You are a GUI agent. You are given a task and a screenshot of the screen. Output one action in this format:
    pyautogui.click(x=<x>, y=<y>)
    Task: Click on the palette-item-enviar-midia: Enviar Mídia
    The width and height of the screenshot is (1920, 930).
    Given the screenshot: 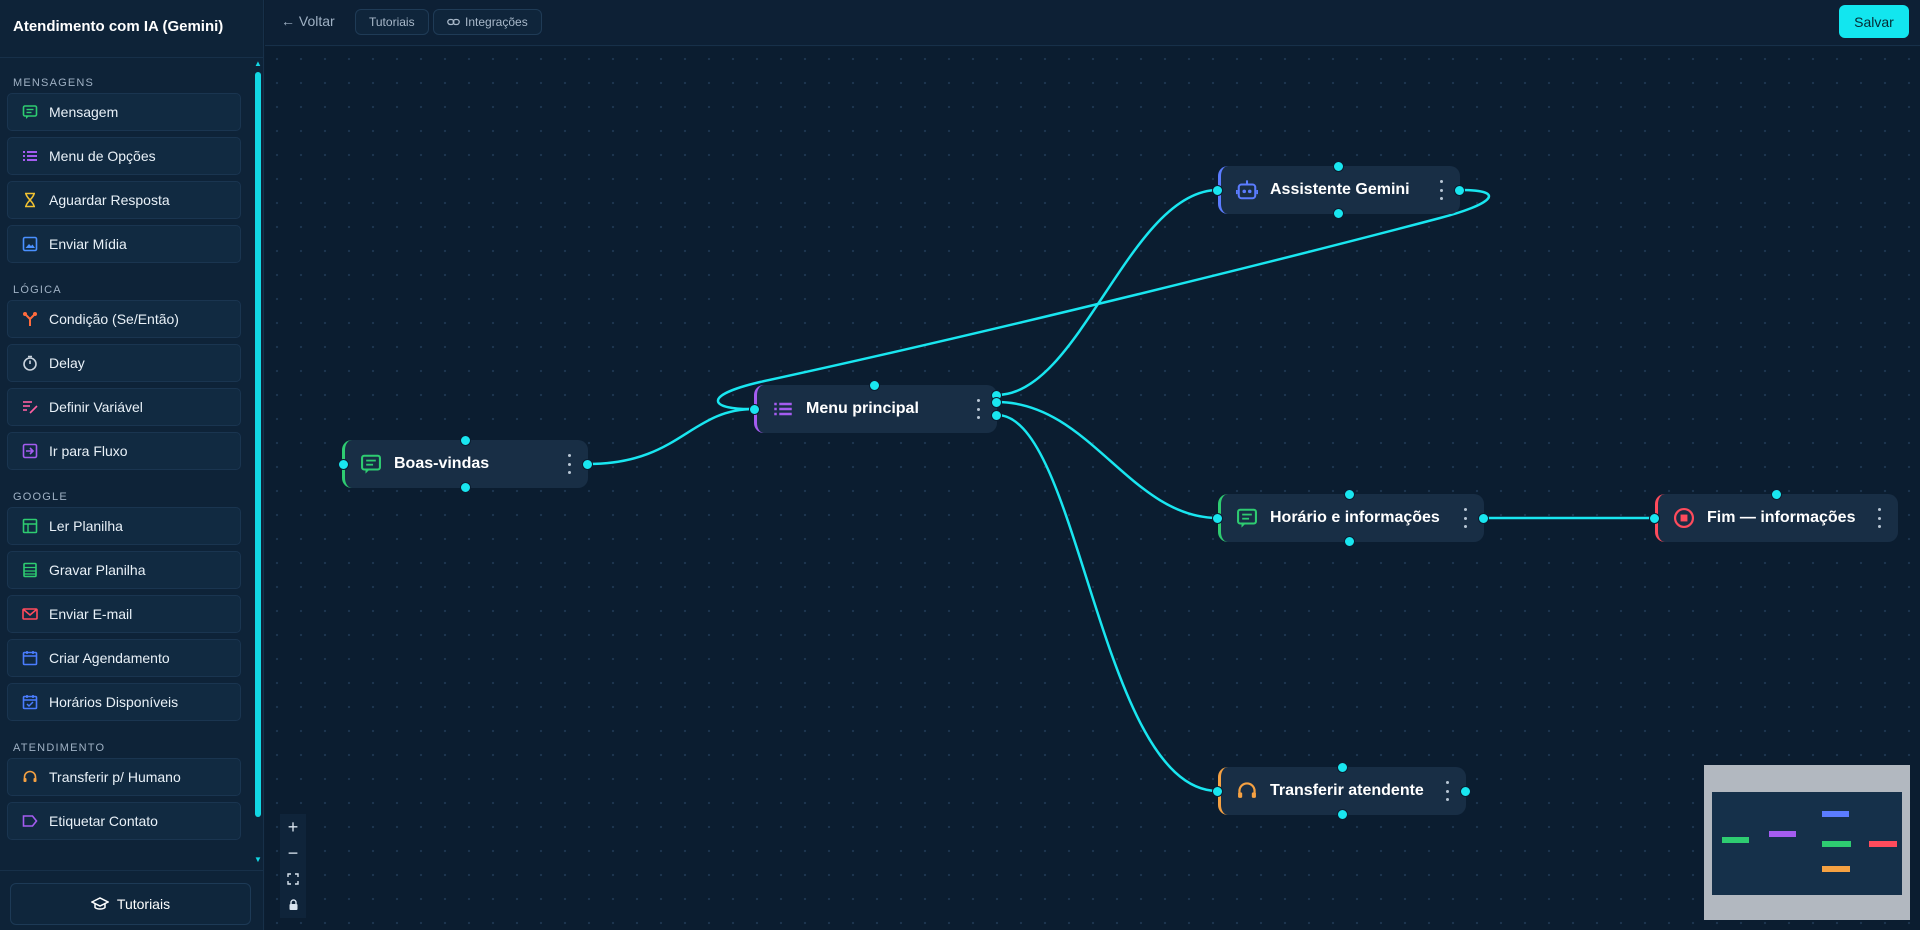 What is the action you would take?
    pyautogui.click(x=124, y=244)
    